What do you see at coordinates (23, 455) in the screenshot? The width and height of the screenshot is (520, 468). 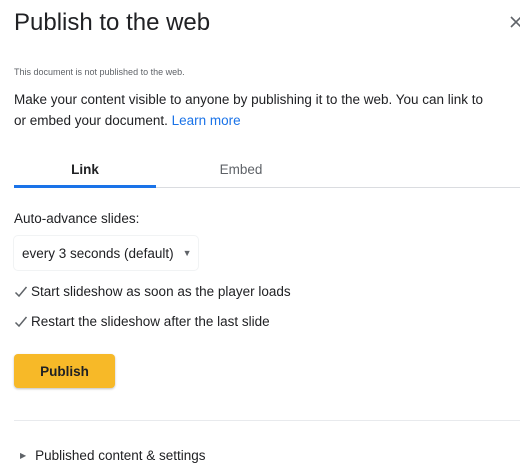 I see `triangle-right-icon: ▶` at bounding box center [23, 455].